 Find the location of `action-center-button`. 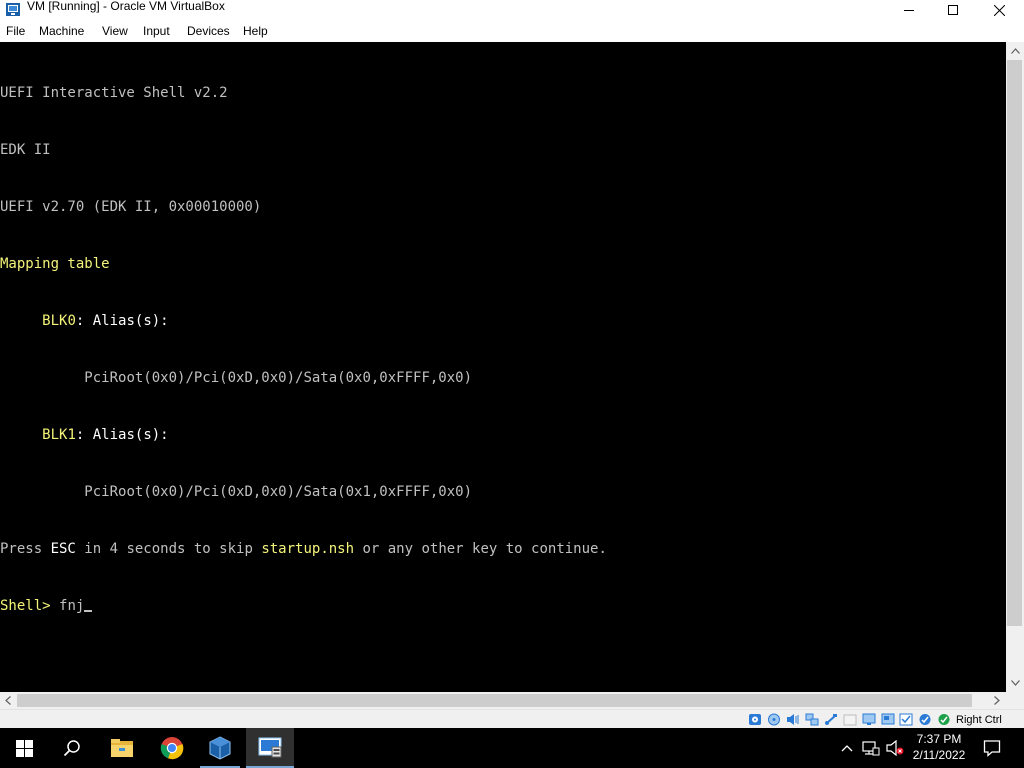

action-center-button is located at coordinates (992, 748).